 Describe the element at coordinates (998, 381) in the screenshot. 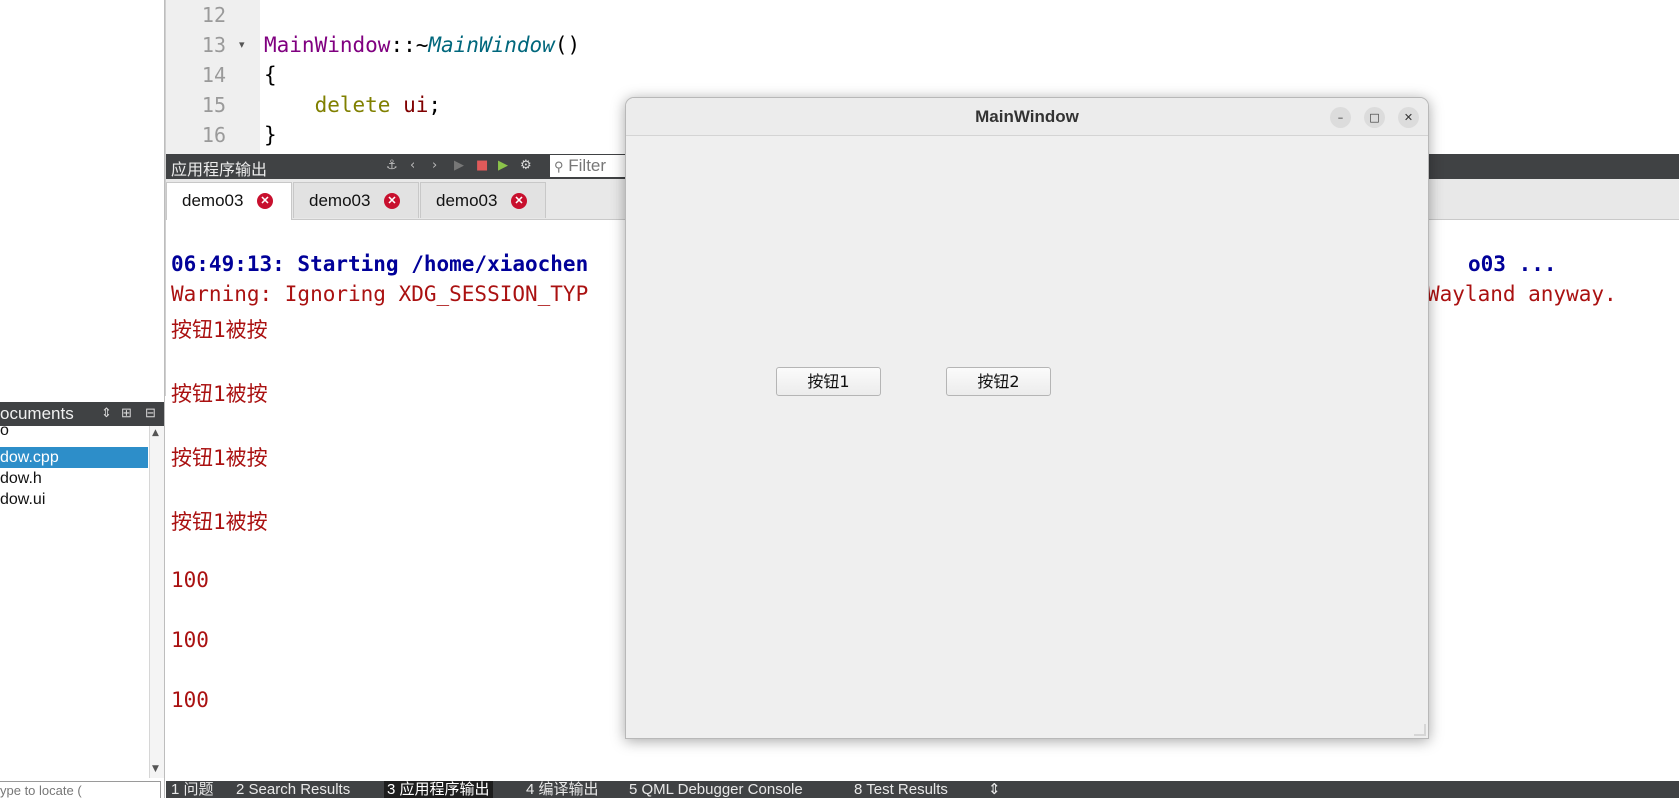

I see `button-2: 按钮2` at that location.